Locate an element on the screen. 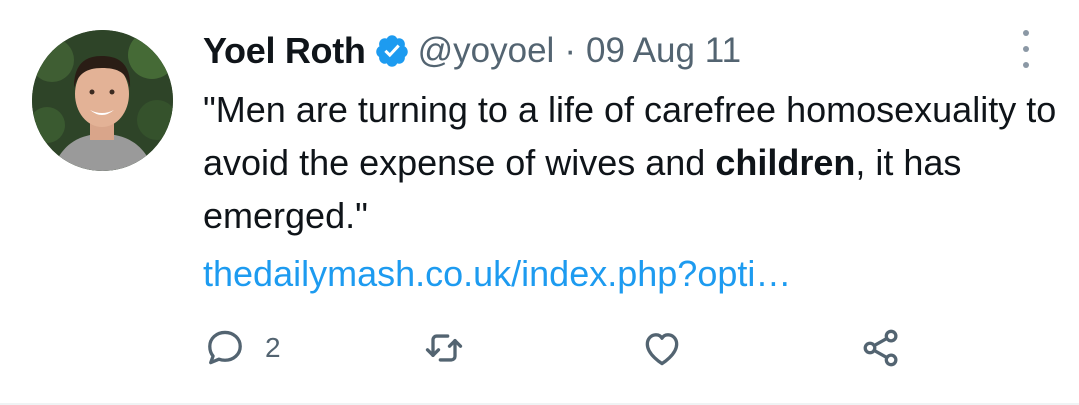  action-bar: 2 is located at coordinates (539, 348).